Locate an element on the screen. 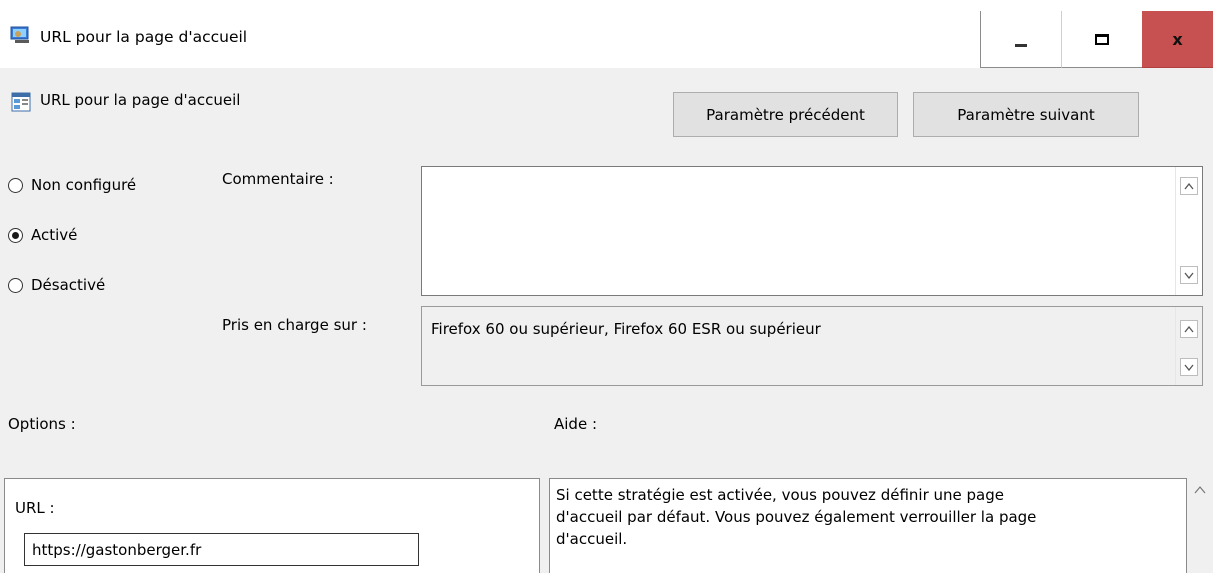 This screenshot has width=1213, height=573. close-button: x is located at coordinates (1177, 39).